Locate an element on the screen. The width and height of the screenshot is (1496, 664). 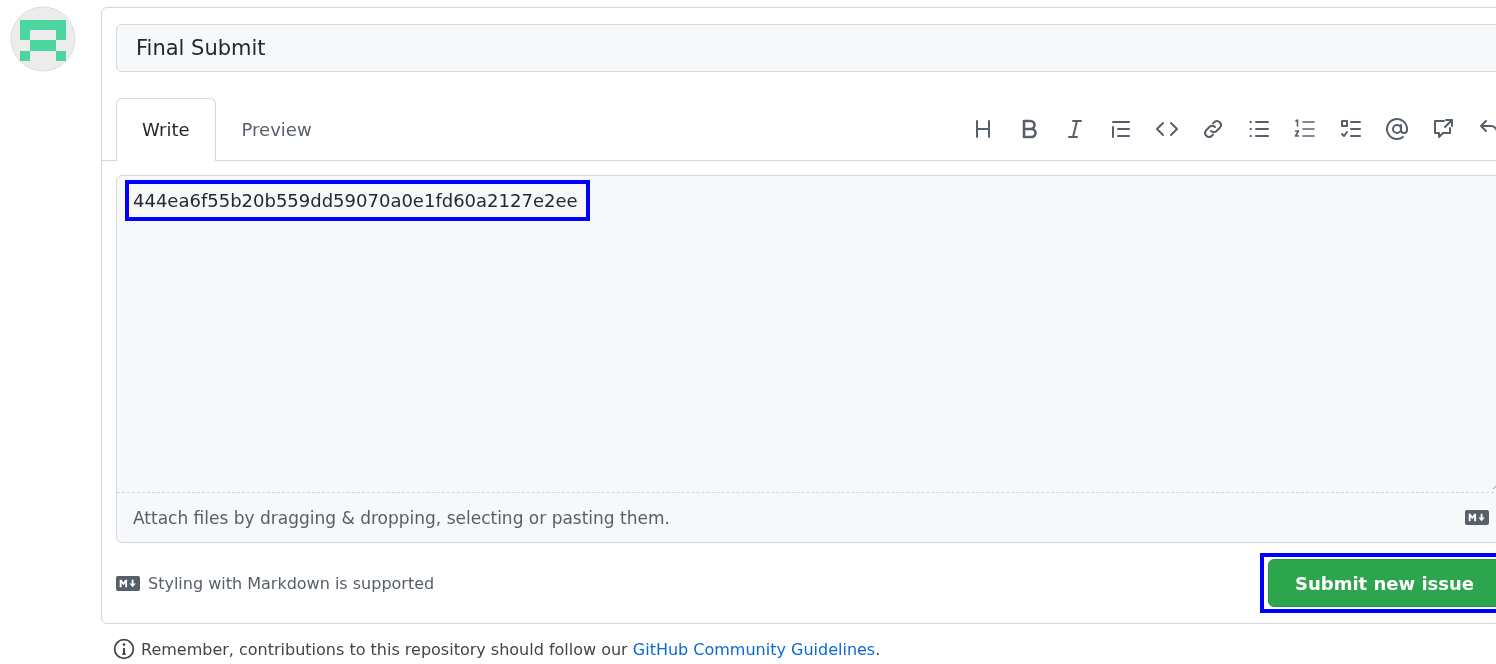
mention-icon is located at coordinates (1397, 128).